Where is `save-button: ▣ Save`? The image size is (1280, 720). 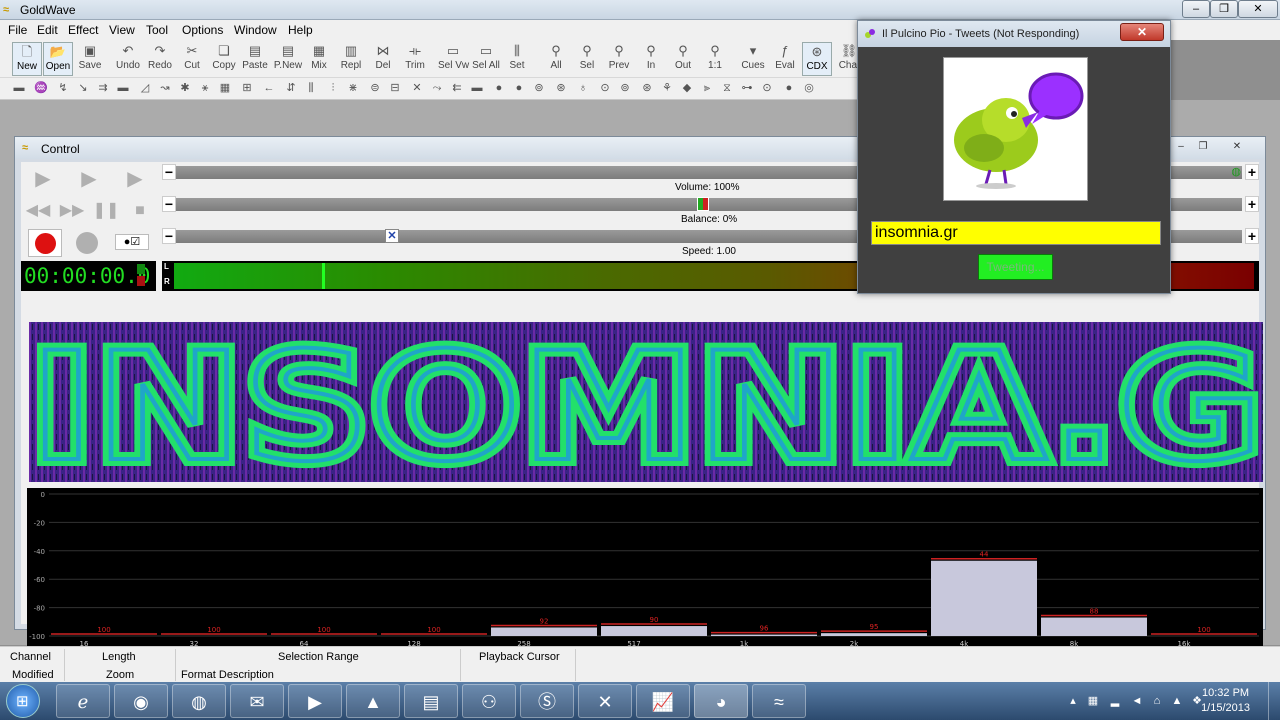 save-button: ▣ Save is located at coordinates (90, 59).